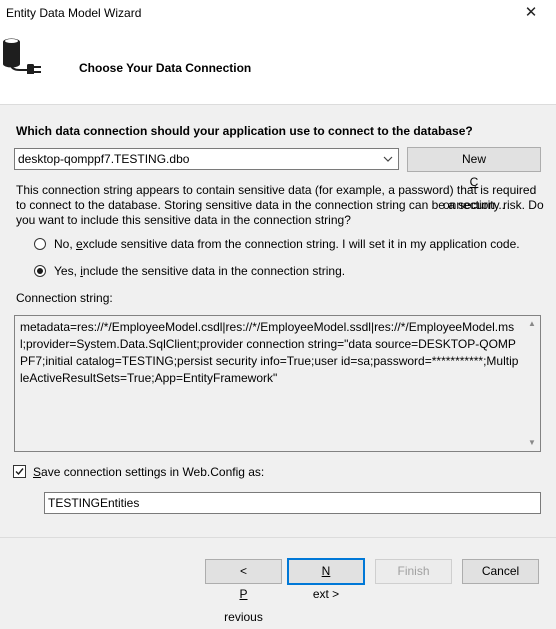 This screenshot has width=556, height=629. Describe the element at coordinates (64, 298) in the screenshot. I see `connection-string-label: Connection string:` at that location.